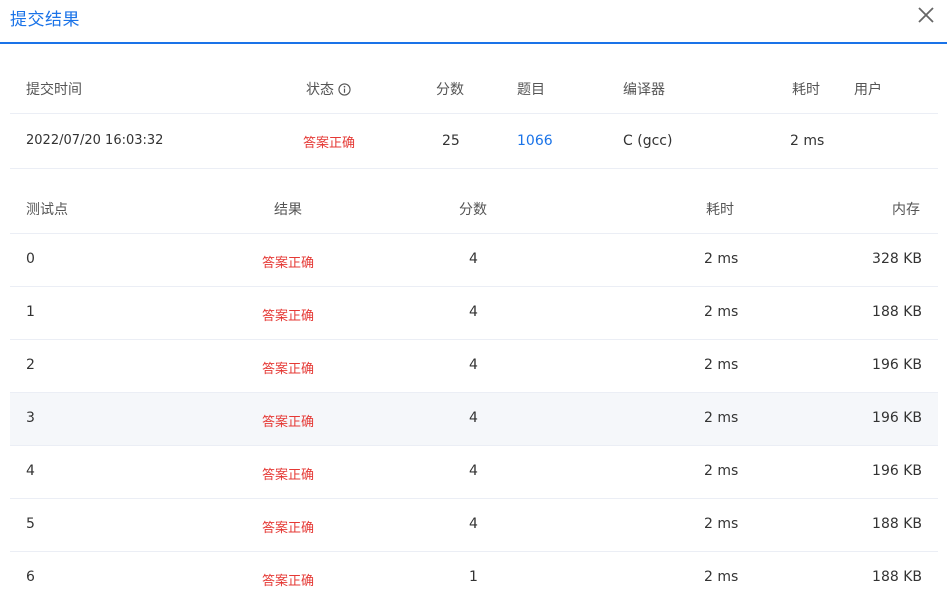 Image resolution: width=947 pixels, height=604 pixels. Describe the element at coordinates (531, 90) in the screenshot. I see `header-problem: 题目` at that location.